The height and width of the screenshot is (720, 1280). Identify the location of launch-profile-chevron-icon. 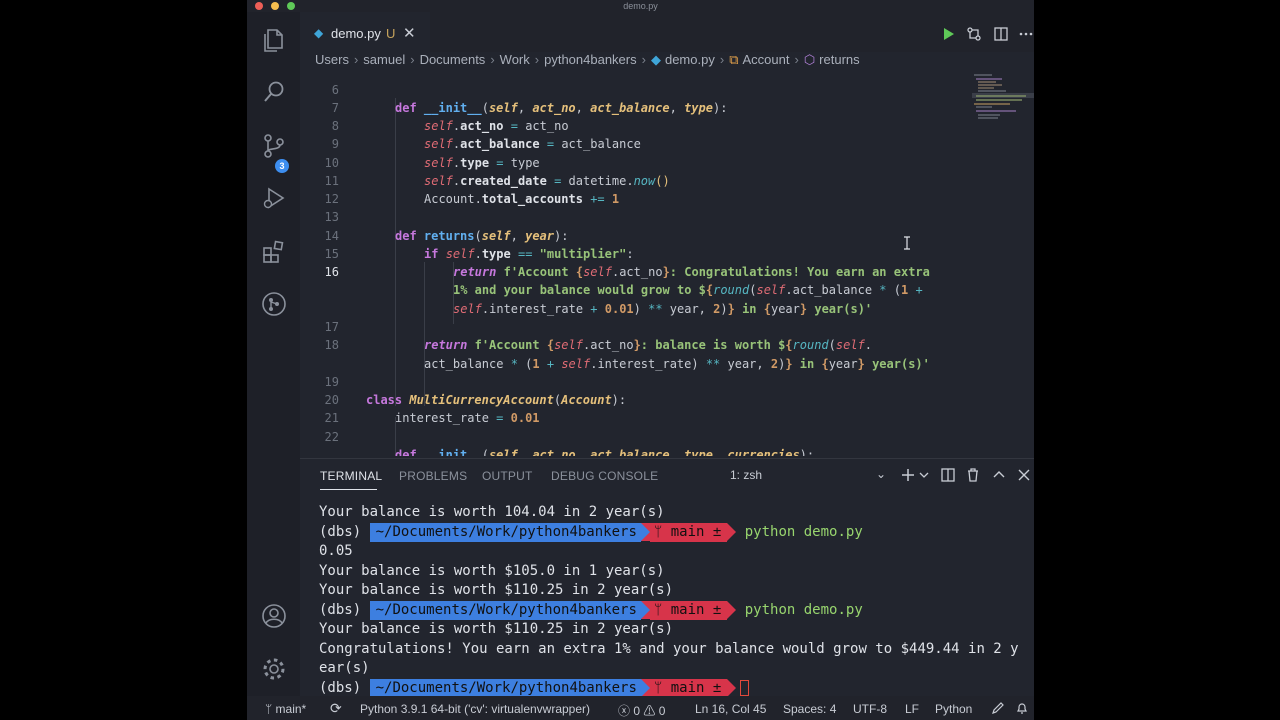
(924, 475).